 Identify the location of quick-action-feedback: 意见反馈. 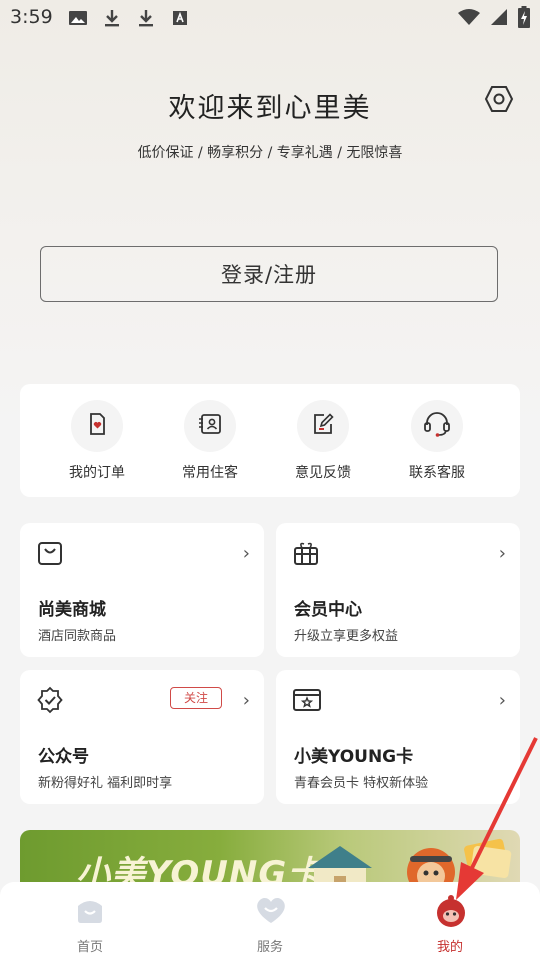
(323, 441).